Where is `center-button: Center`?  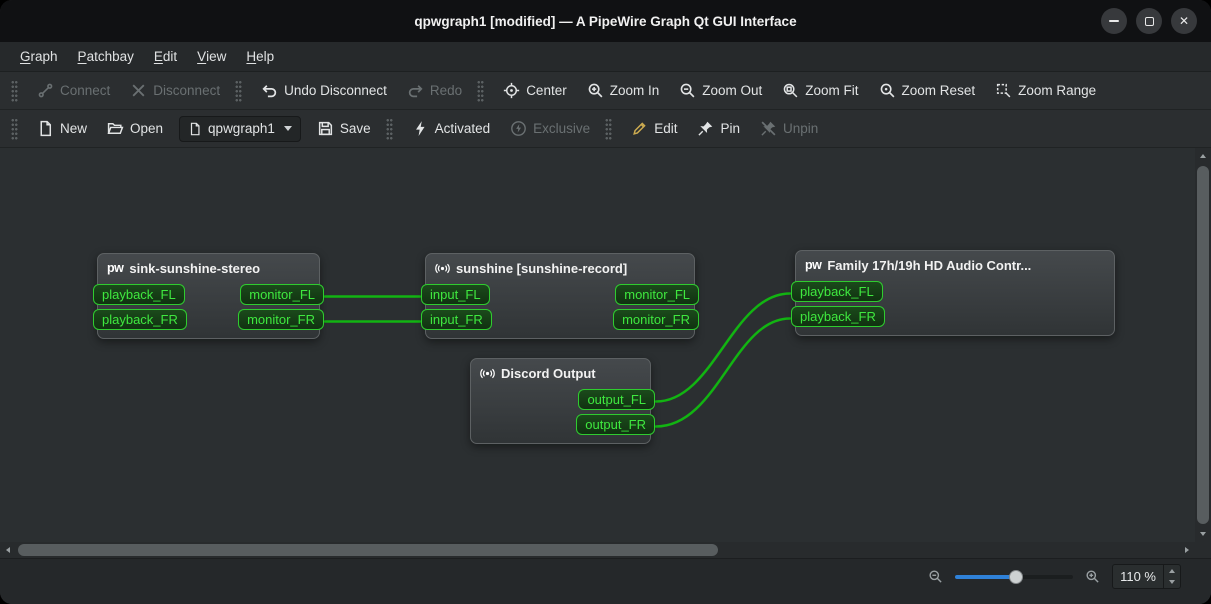
center-button: Center is located at coordinates (535, 91).